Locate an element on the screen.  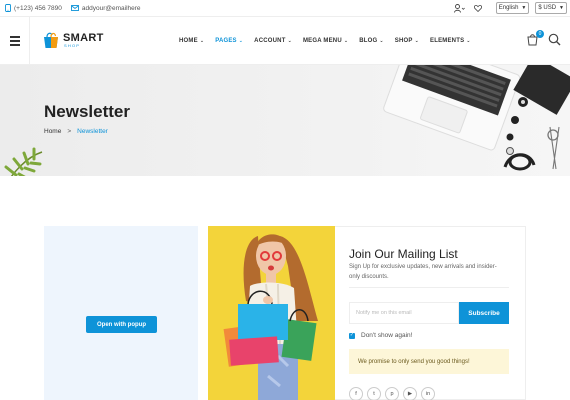
divider is located at coordinates (429, 287).